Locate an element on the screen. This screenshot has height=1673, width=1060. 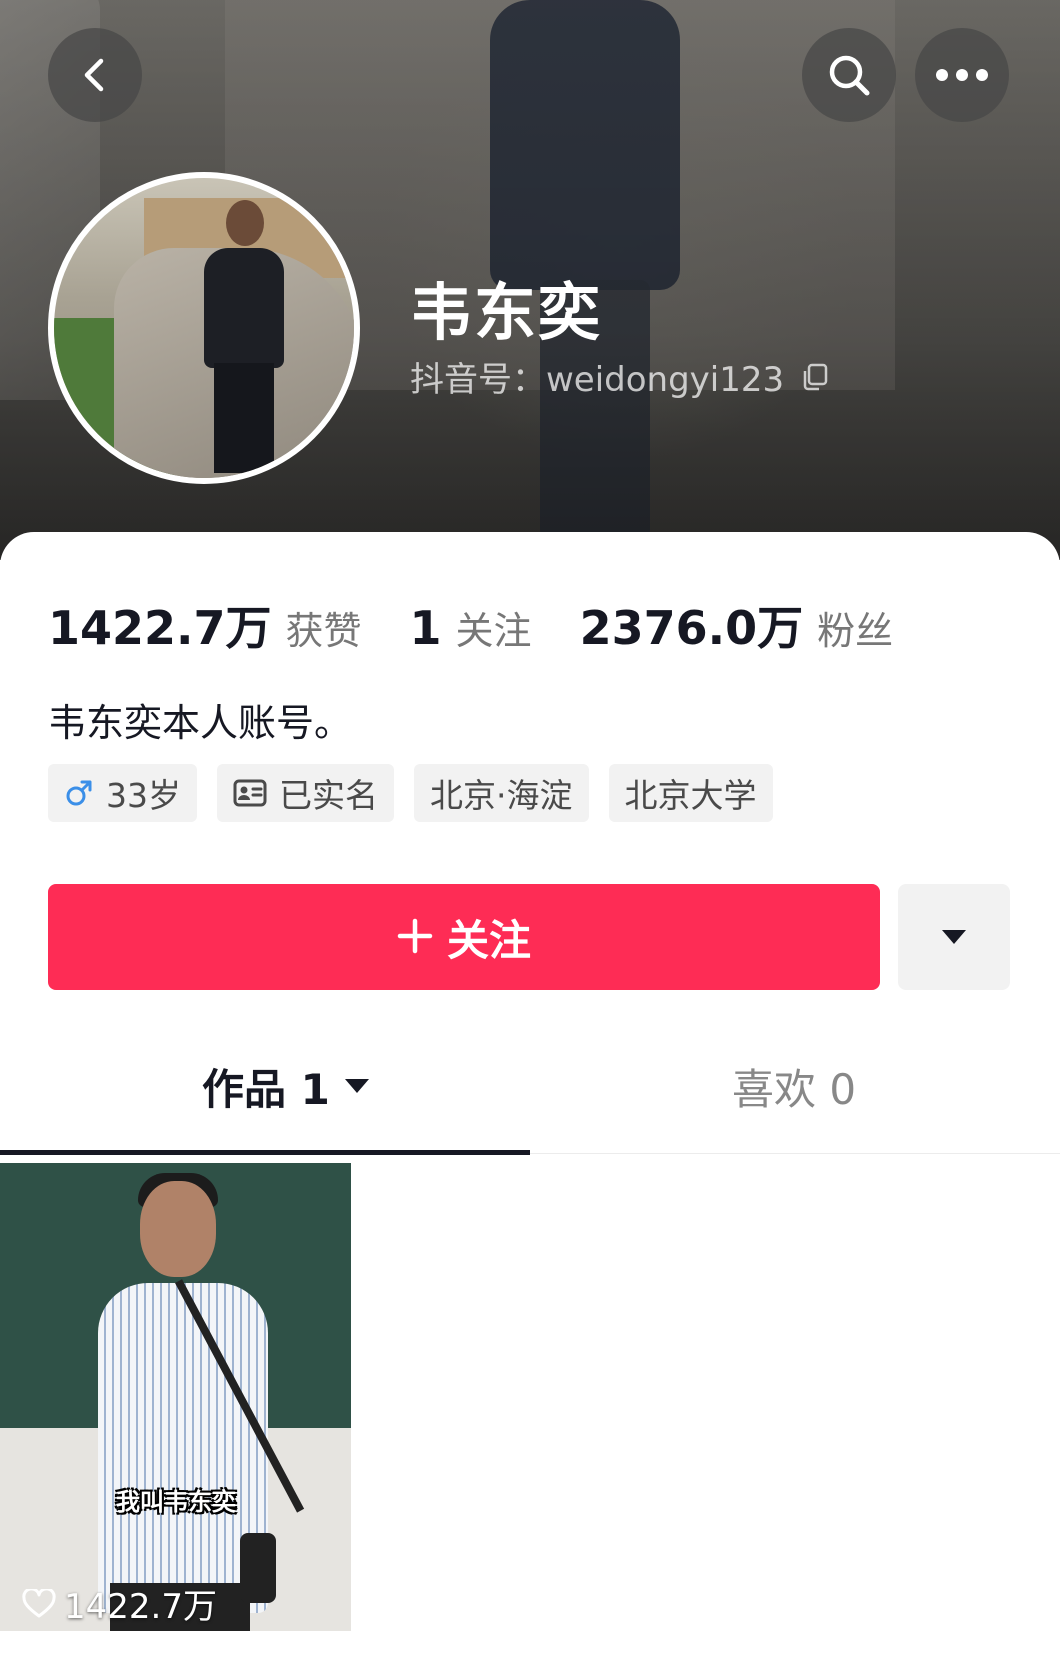
search-button is located at coordinates (849, 75).